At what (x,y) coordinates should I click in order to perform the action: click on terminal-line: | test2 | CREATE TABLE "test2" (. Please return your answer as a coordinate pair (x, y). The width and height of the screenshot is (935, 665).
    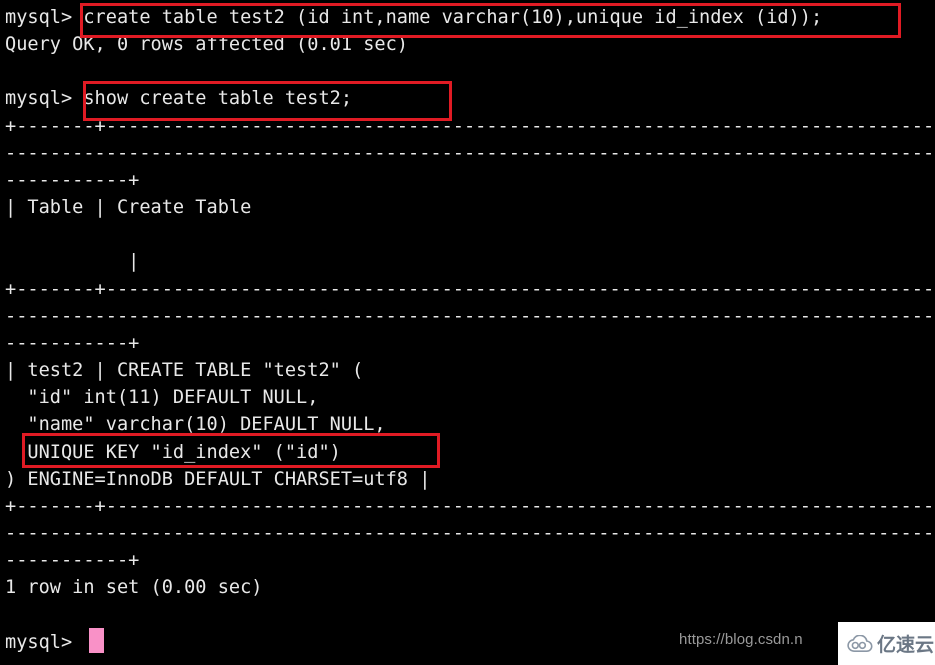
    Looking at the image, I should click on (184, 371).